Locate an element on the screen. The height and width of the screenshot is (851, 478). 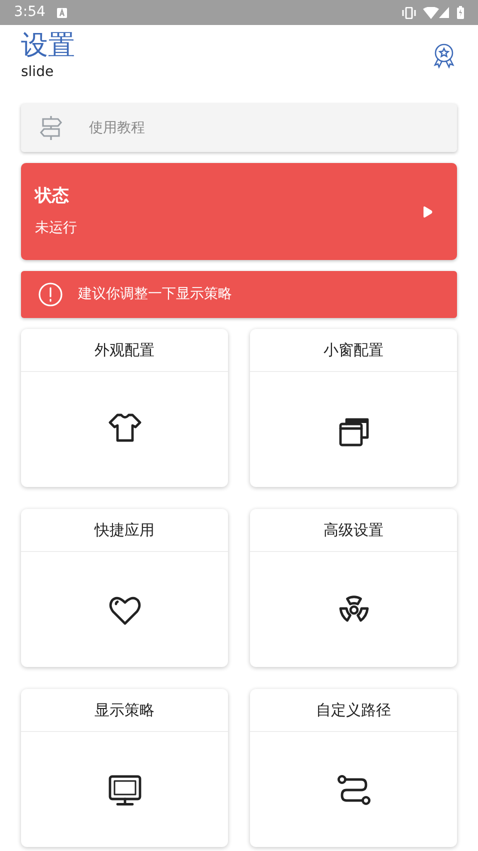
settings-card: 高级设置 is located at coordinates (353, 588).